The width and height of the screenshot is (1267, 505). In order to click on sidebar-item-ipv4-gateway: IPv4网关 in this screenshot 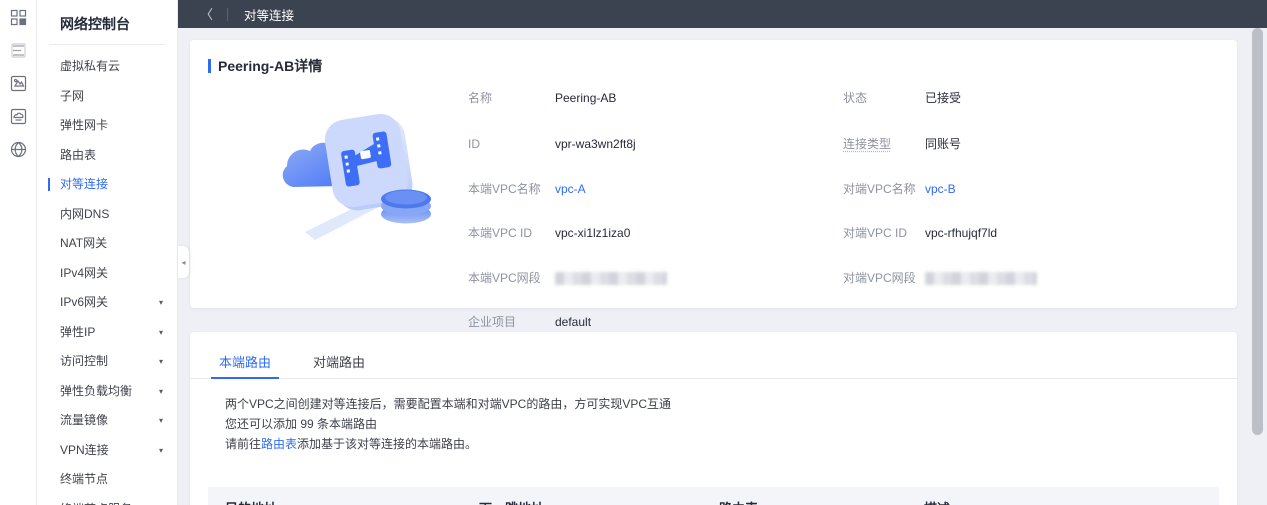, I will do `click(107, 274)`.